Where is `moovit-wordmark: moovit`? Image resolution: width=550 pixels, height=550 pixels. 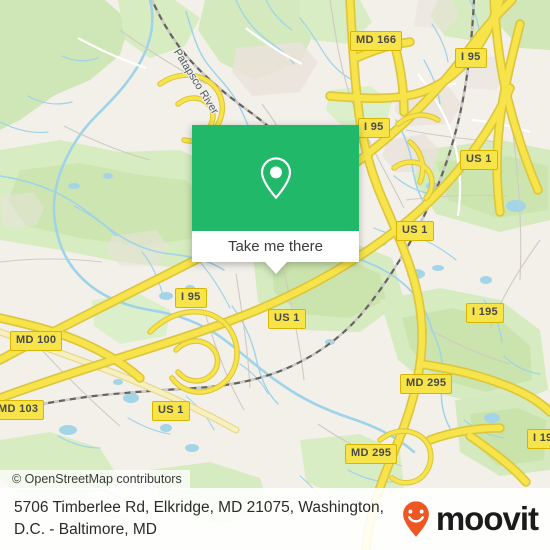
moovit-wordmark: moovit is located at coordinates (487, 519).